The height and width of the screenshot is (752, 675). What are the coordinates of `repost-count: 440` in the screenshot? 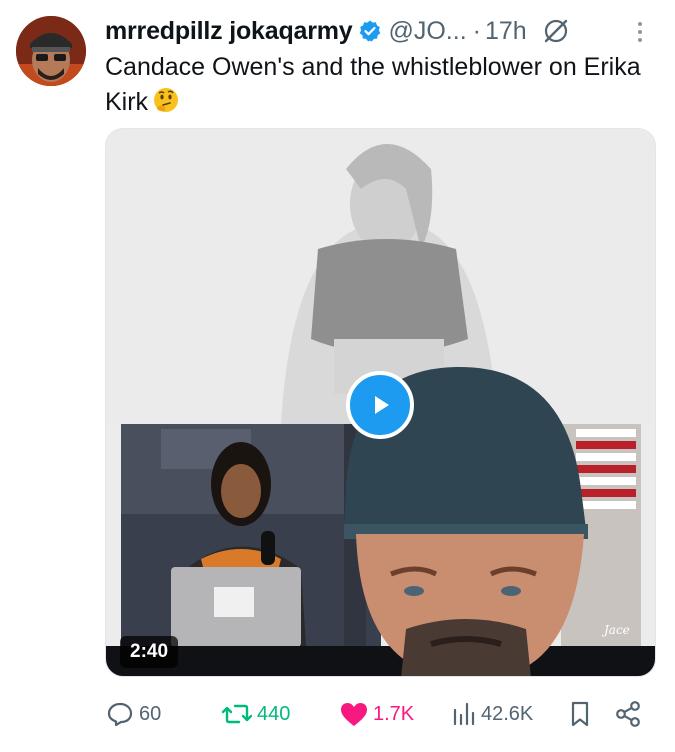 It's located at (274, 713).